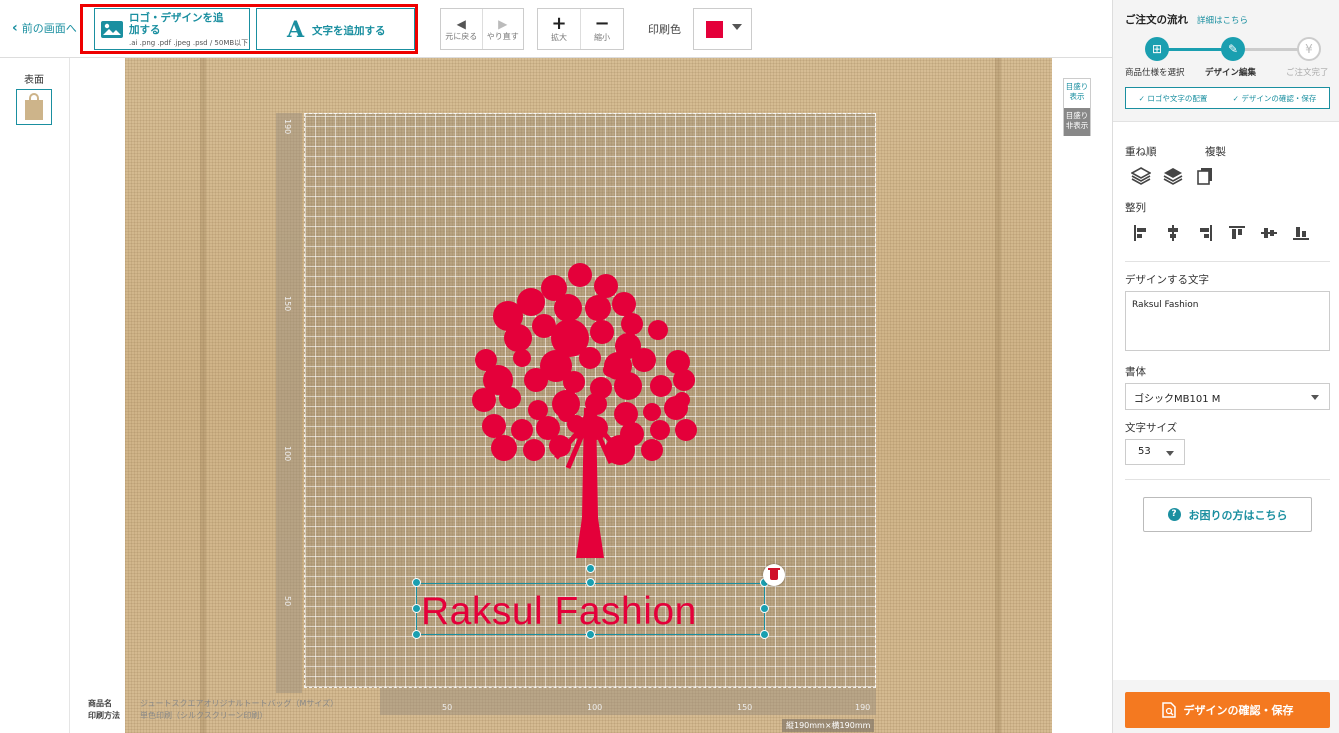 Image resolution: width=1339 pixels, height=733 pixels. I want to click on order-label: 重ね順, so click(1141, 152).